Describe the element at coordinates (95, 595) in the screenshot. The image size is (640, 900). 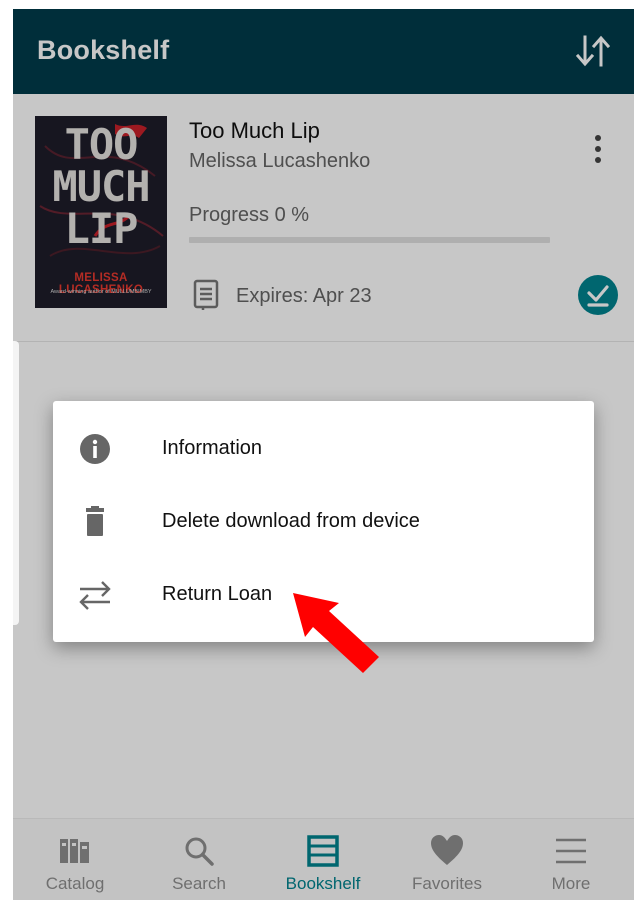
I see `swap-arrows-icon` at that location.